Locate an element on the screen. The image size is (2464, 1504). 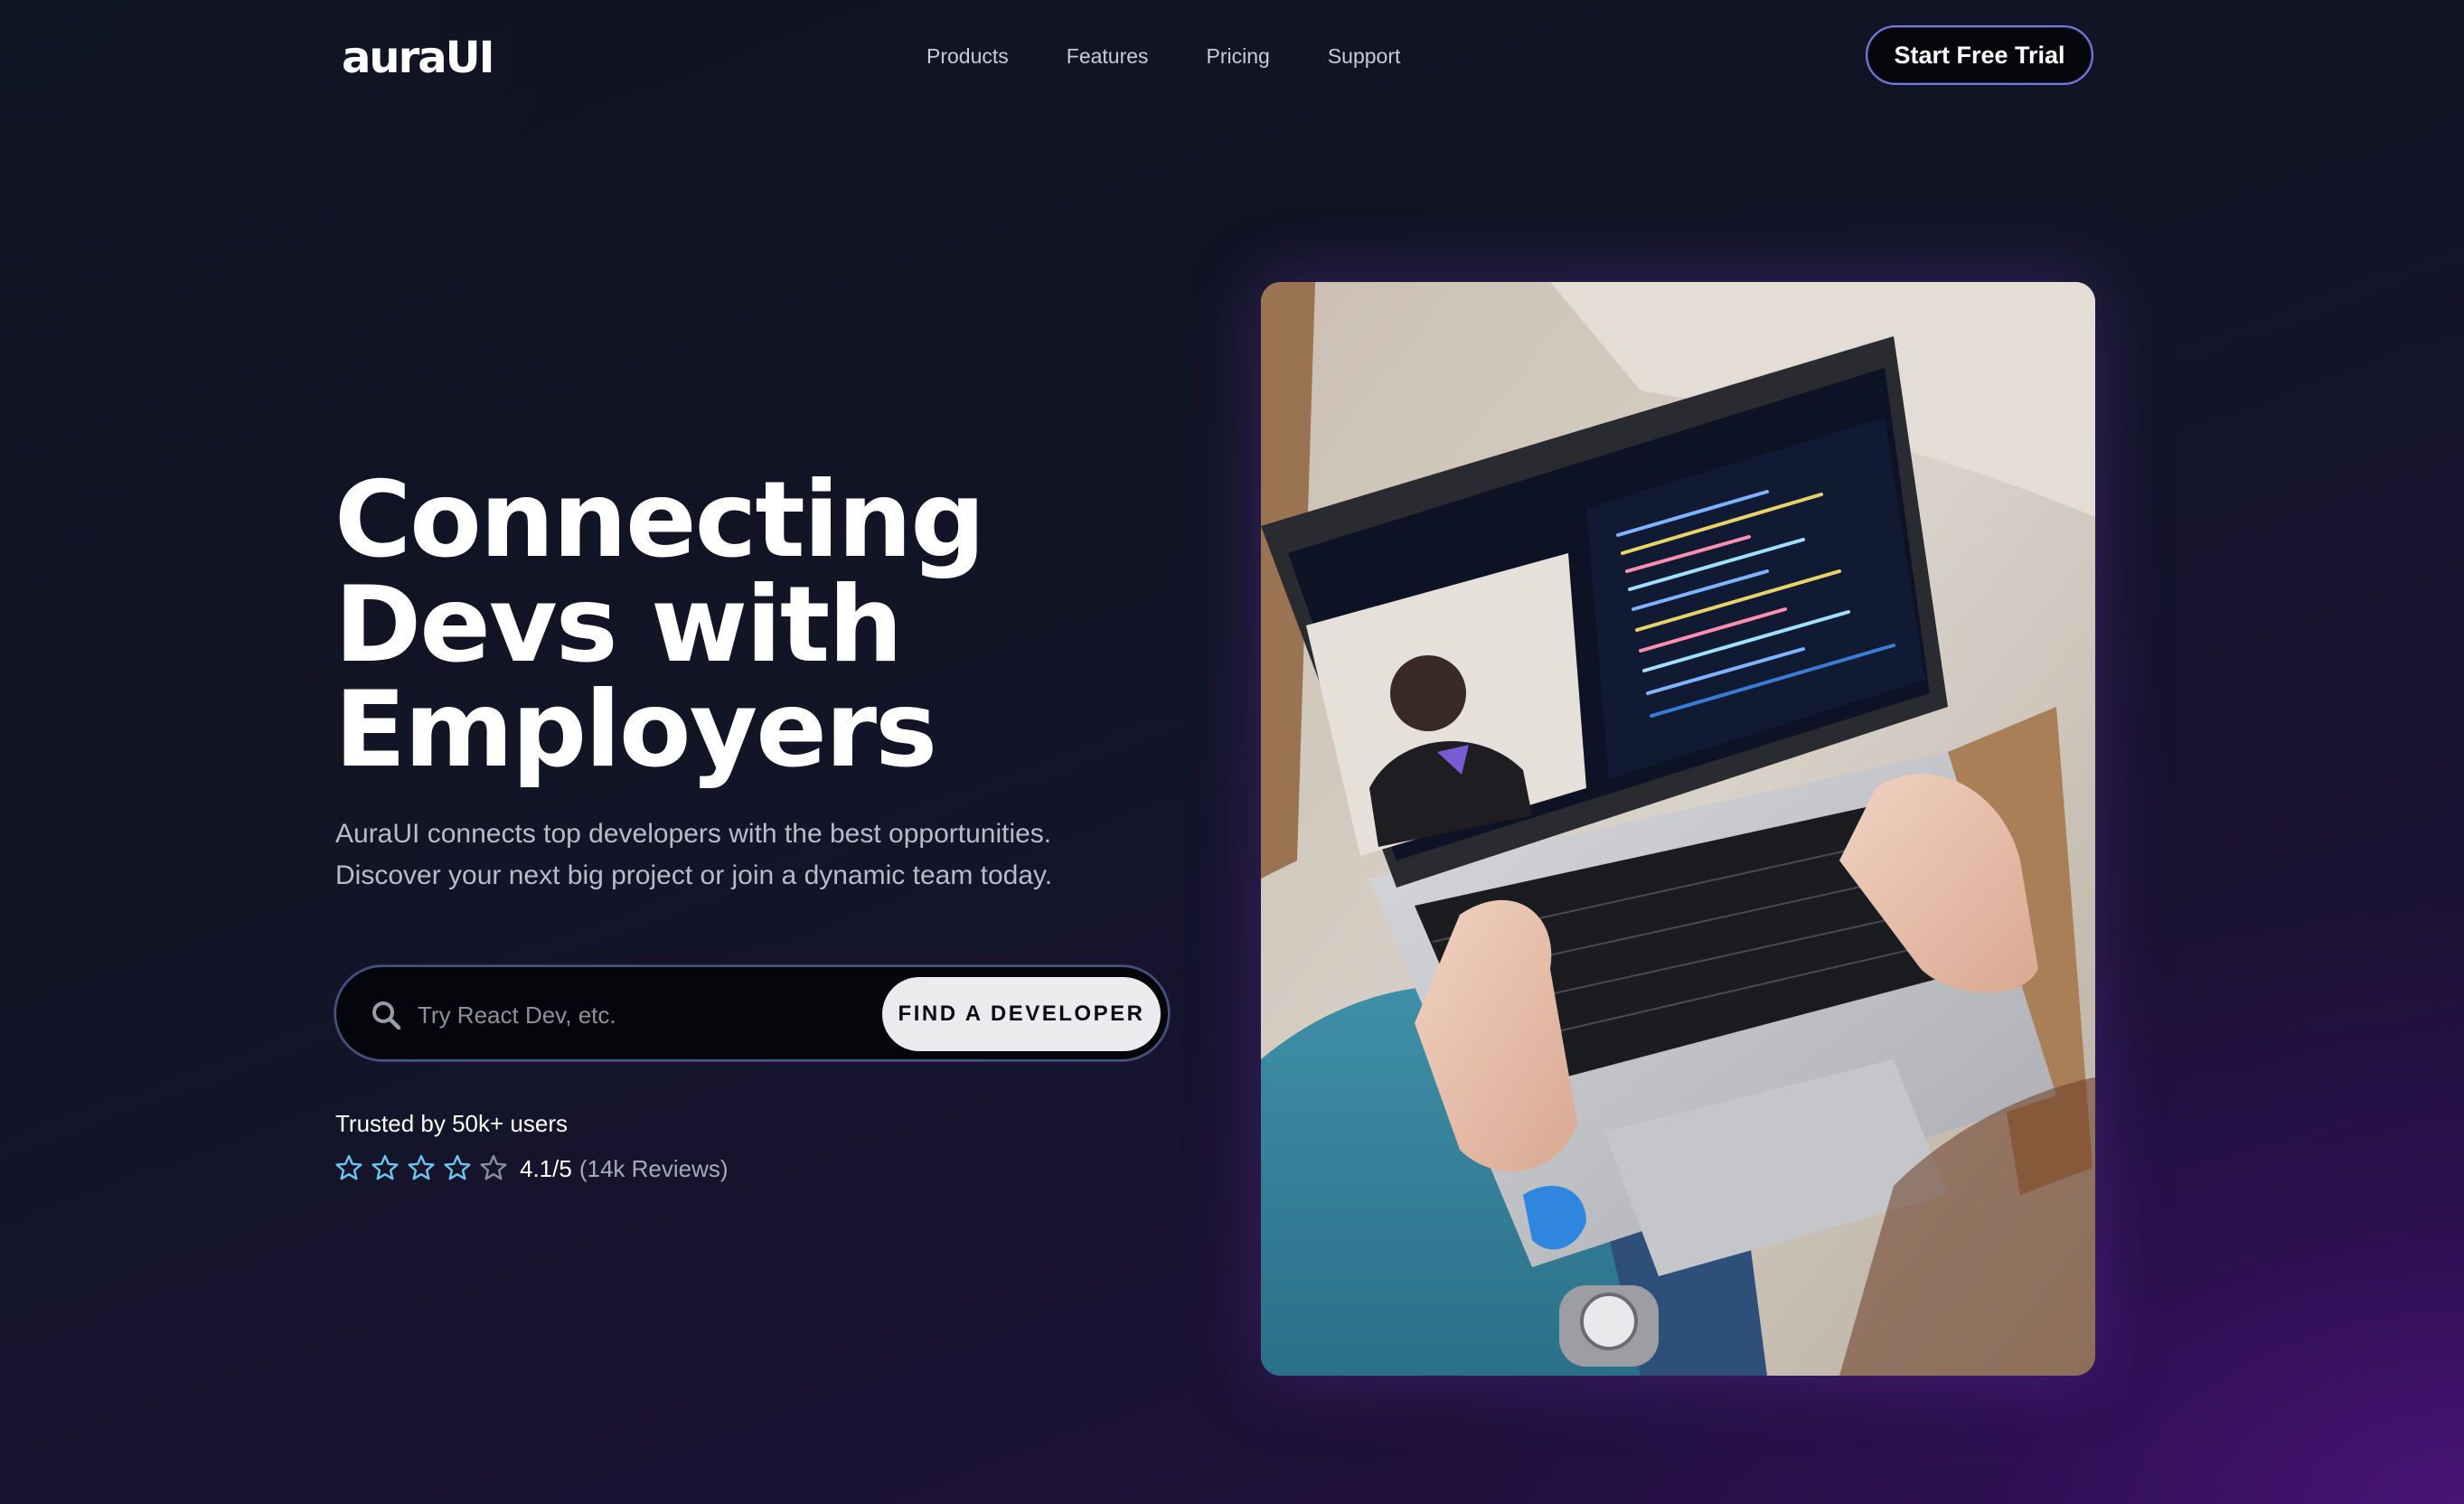
nav-link-pricing: Pricing is located at coordinates (1238, 56).